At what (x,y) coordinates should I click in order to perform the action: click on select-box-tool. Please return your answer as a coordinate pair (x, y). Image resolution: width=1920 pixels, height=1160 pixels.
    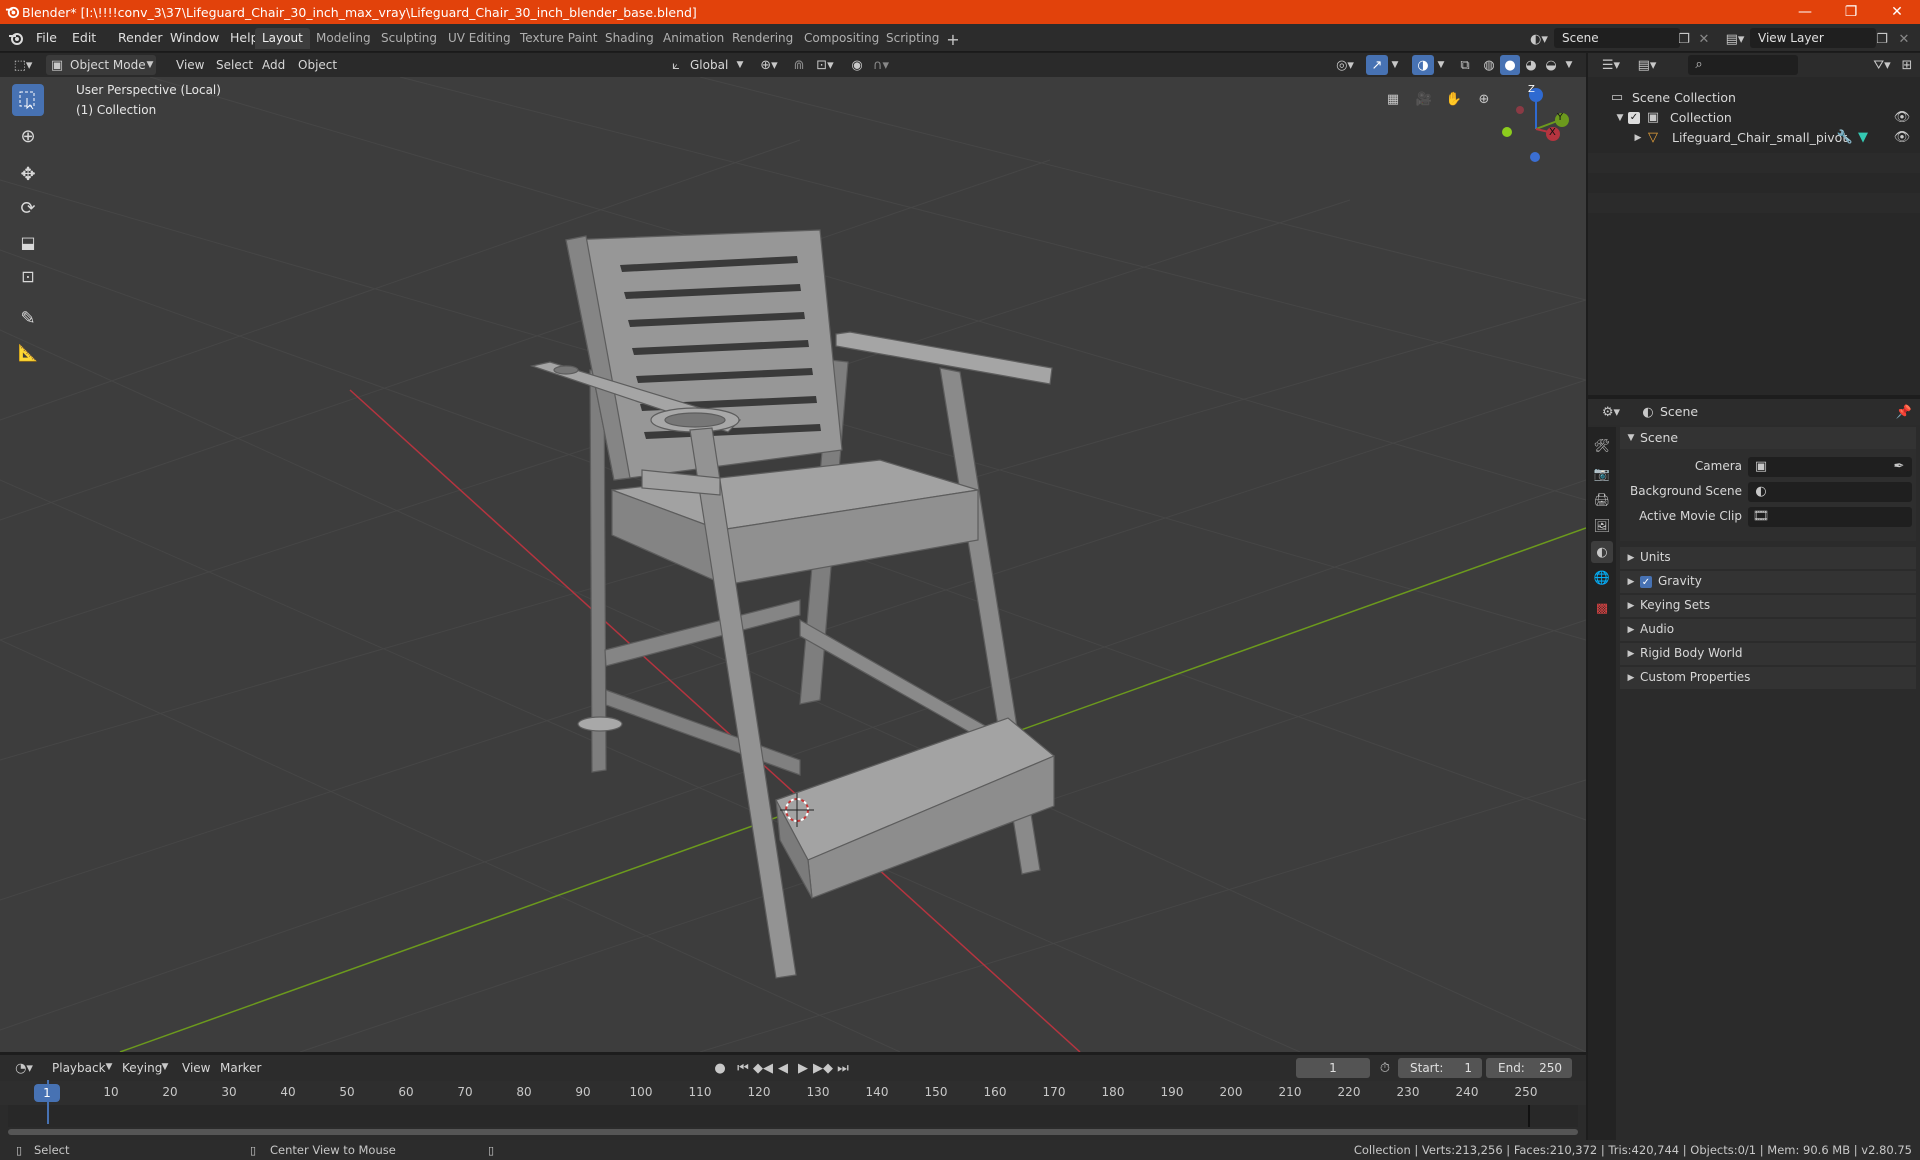
    Looking at the image, I should click on (28, 100).